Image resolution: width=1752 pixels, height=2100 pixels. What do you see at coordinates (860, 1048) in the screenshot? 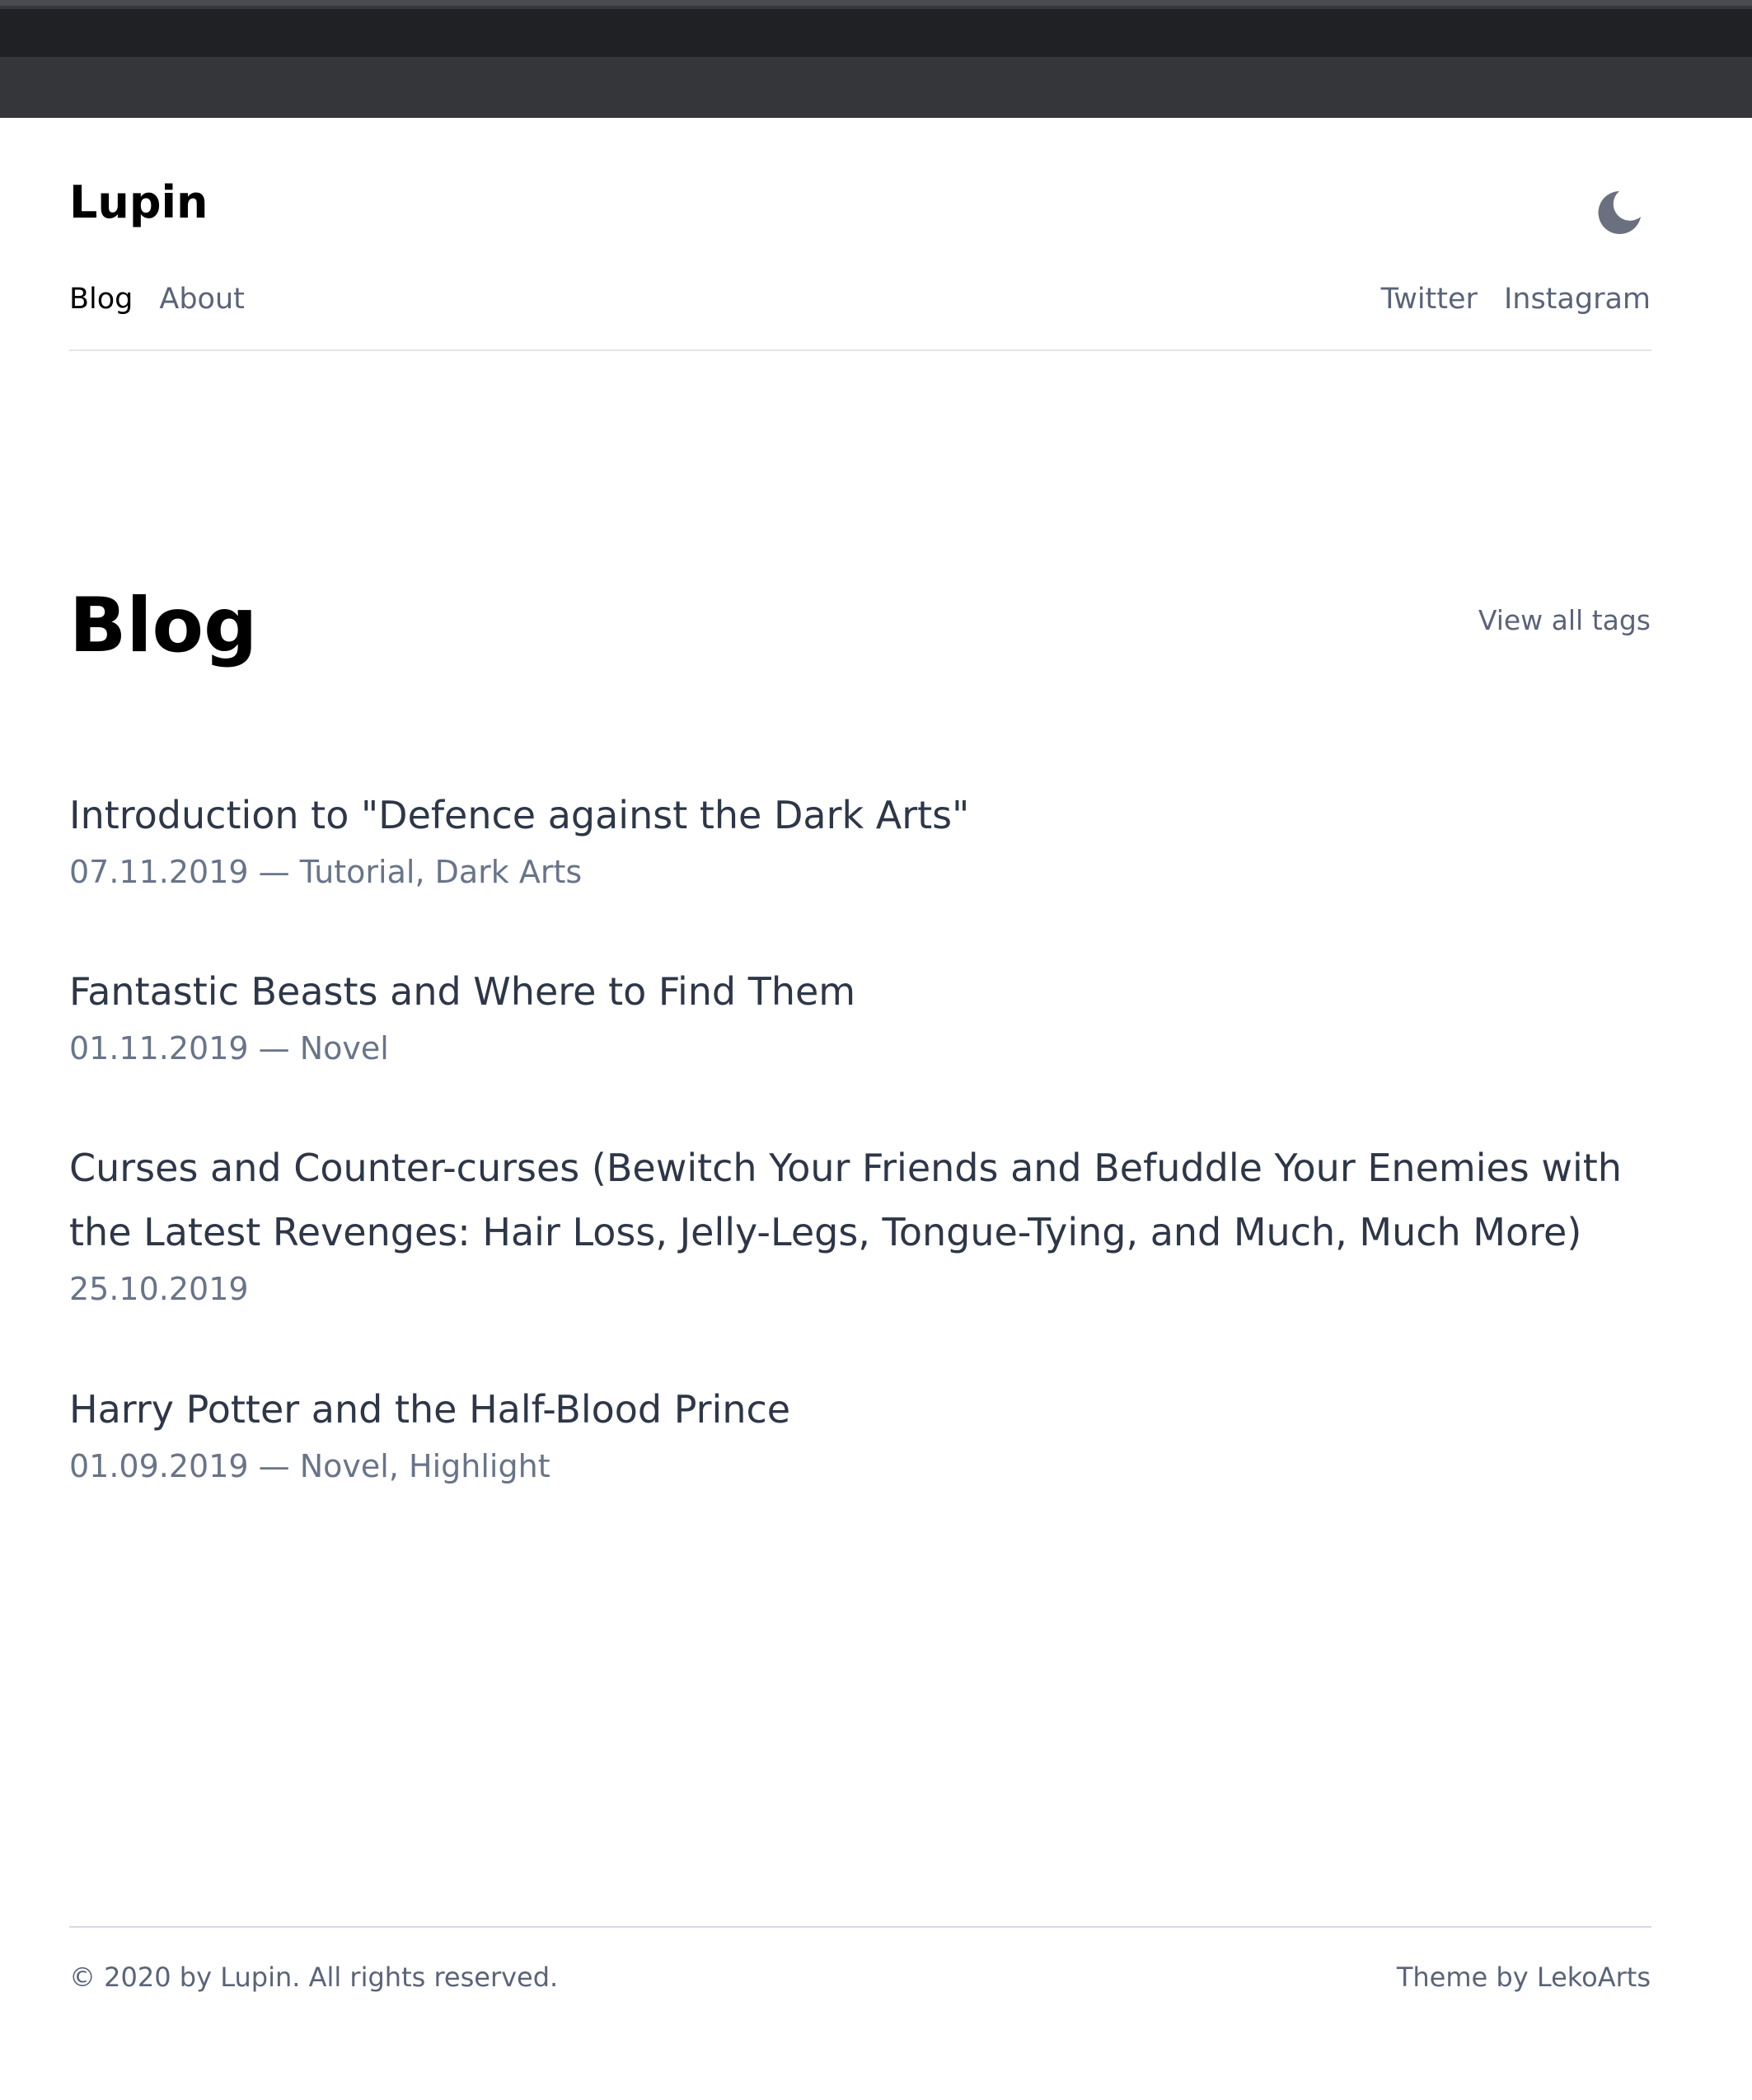
I see `post-meta: 01.11.2019 — Novel` at bounding box center [860, 1048].